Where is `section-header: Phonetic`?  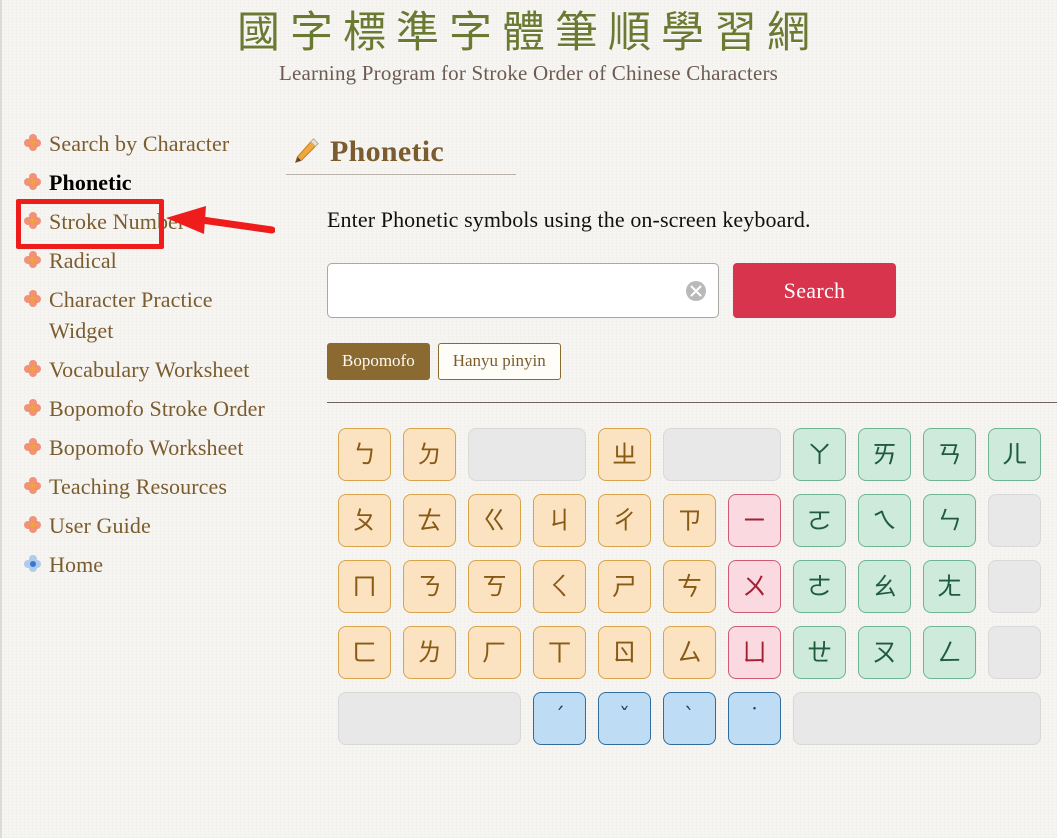 section-header: Phonetic is located at coordinates (401, 152).